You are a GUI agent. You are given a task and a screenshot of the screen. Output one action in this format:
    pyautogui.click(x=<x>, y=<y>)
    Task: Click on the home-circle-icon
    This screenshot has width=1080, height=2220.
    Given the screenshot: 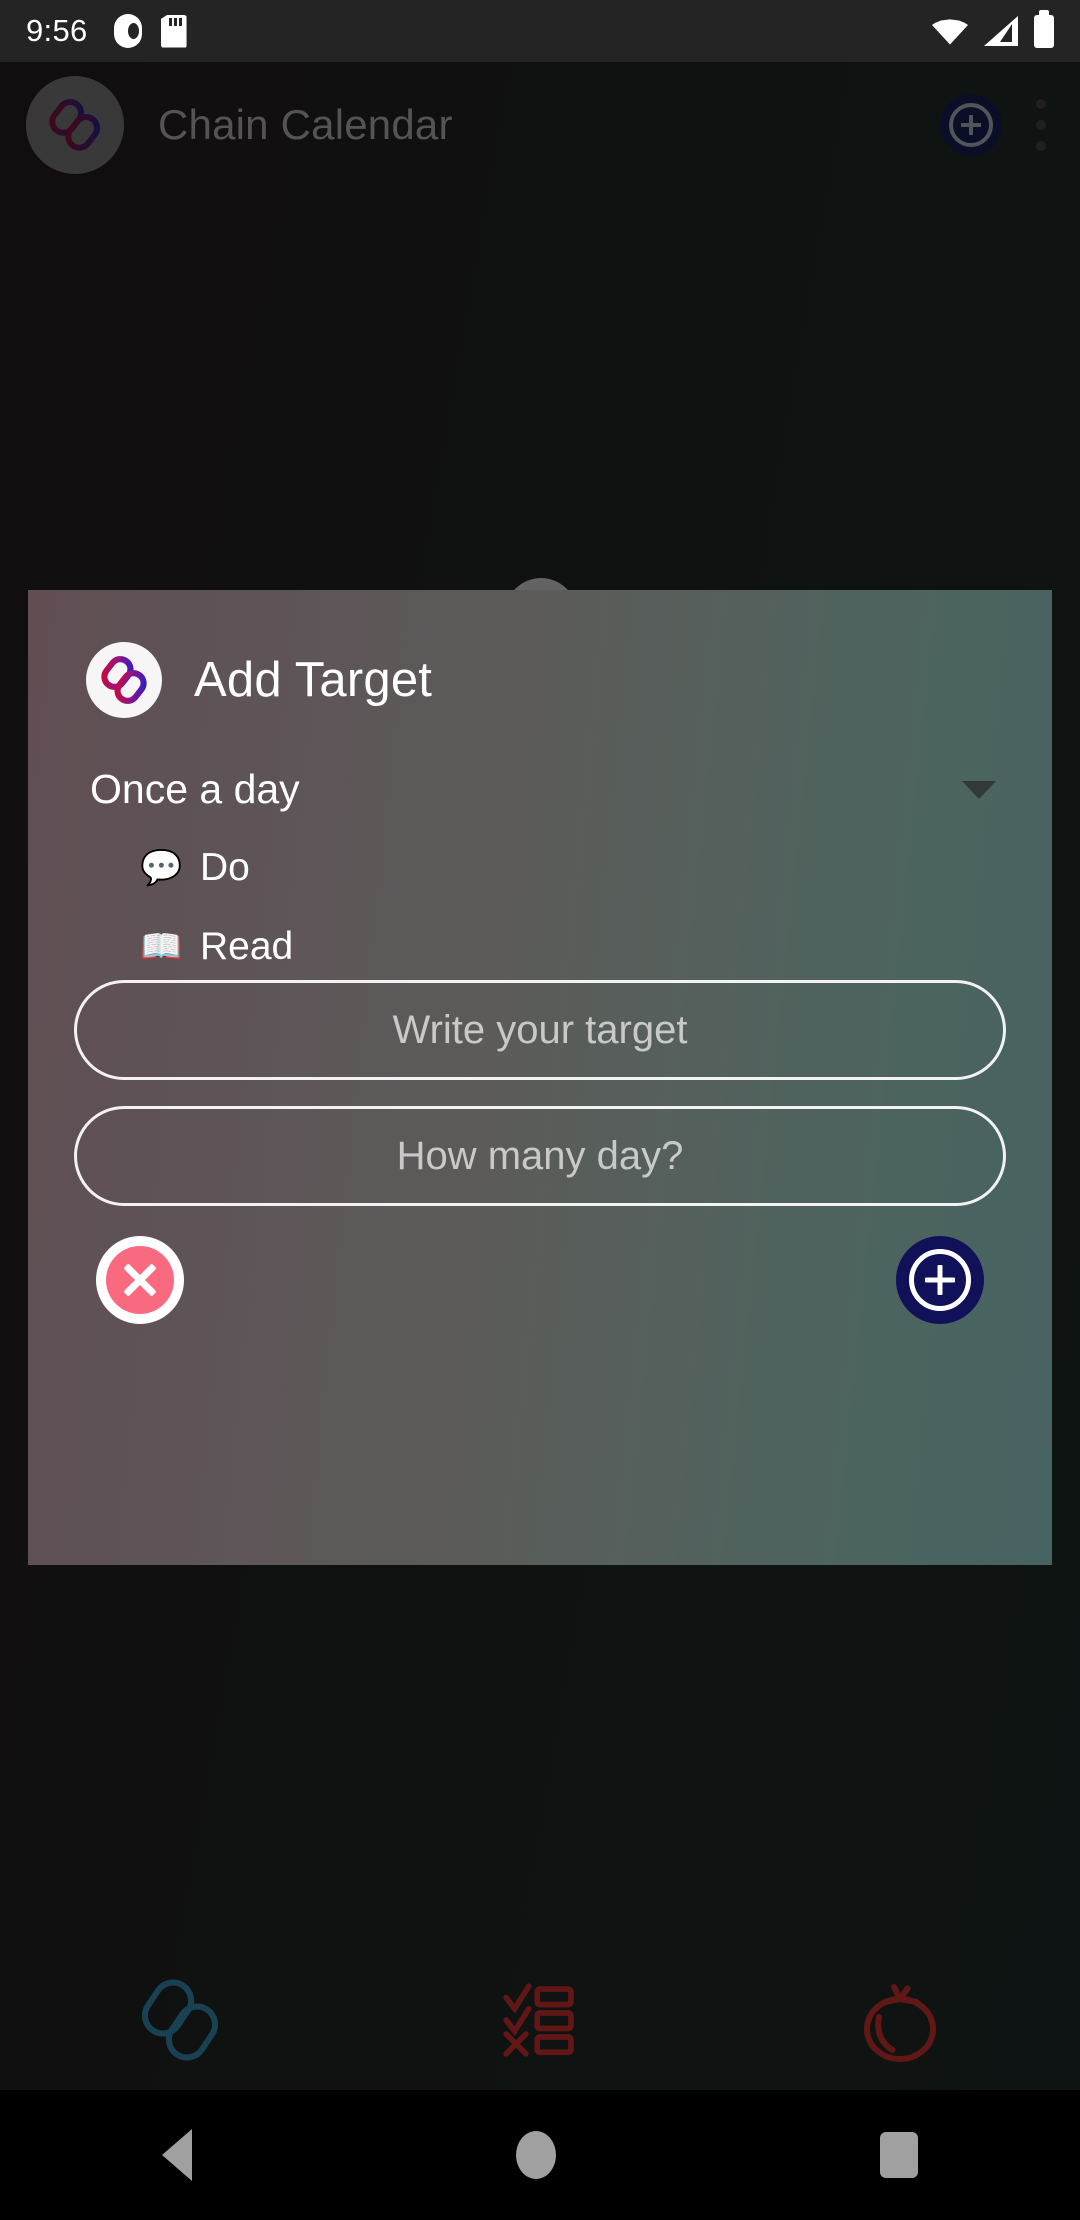 What is the action you would take?
    pyautogui.click(x=536, y=2155)
    